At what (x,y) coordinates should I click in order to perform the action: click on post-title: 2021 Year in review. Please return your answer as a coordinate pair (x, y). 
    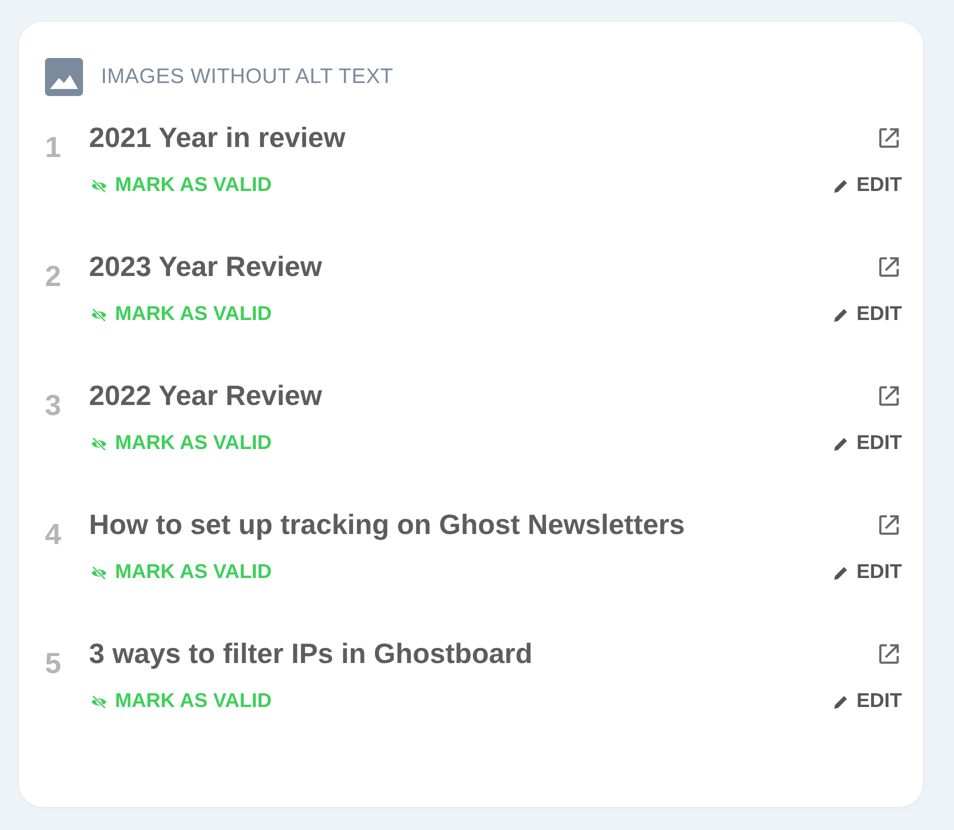
    Looking at the image, I should click on (217, 138).